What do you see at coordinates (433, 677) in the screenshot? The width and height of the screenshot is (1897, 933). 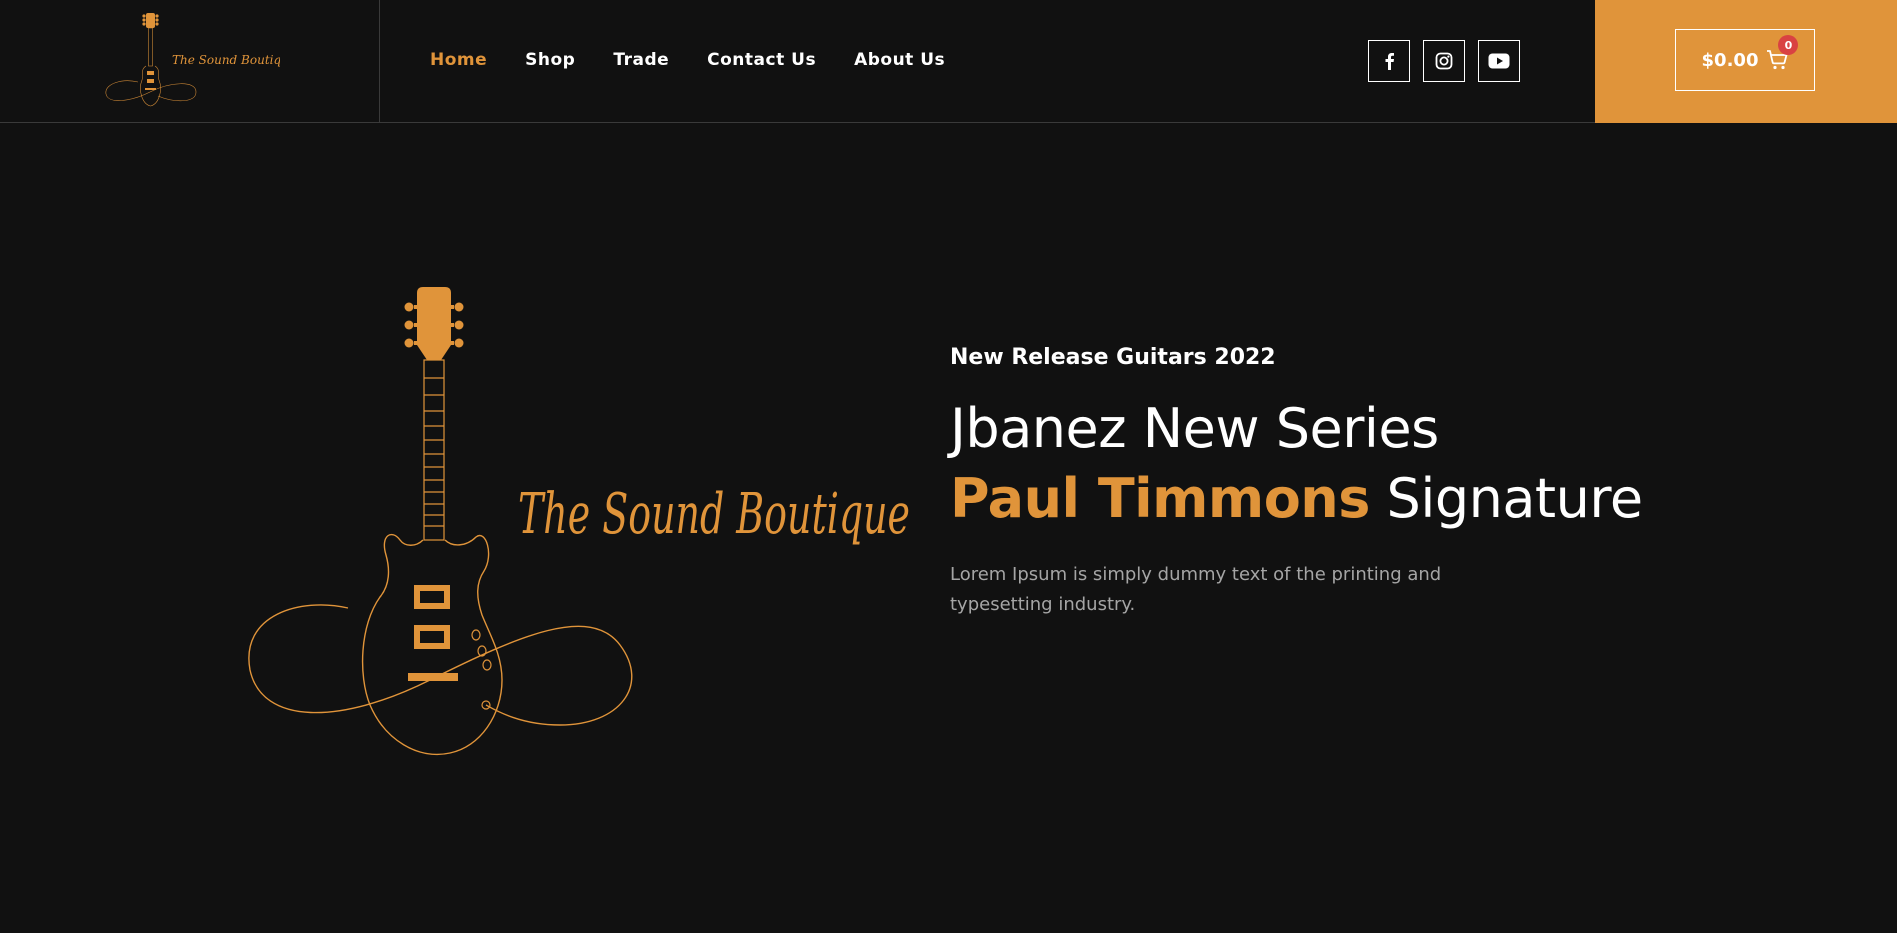 I see `guitar-bridge` at bounding box center [433, 677].